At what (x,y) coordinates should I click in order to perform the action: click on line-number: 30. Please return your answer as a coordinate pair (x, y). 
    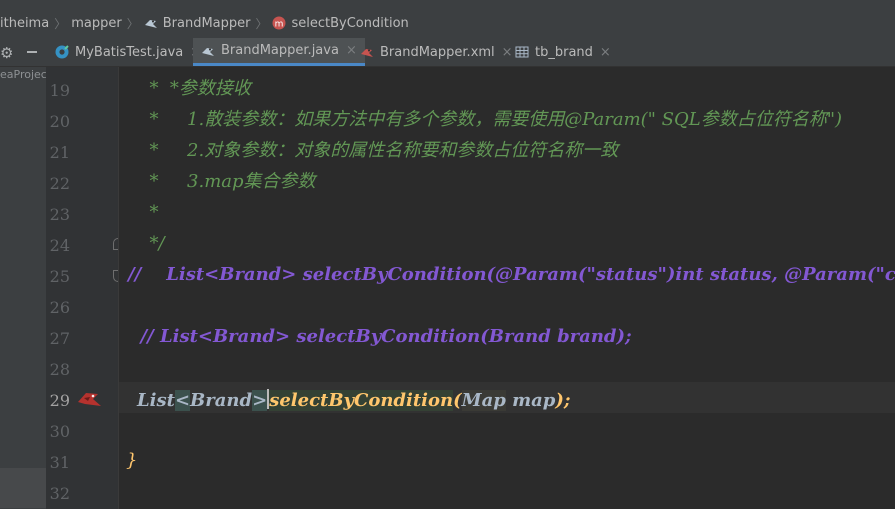
    Looking at the image, I should click on (59, 431).